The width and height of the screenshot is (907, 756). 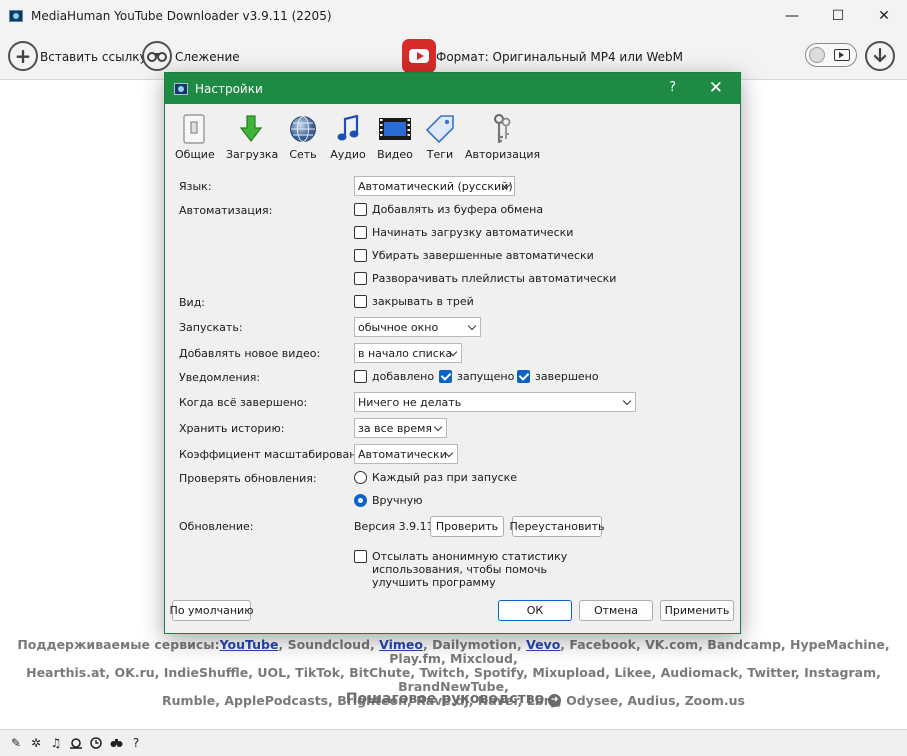 What do you see at coordinates (445, 699) in the screenshot?
I see `guide-label: Пошаговое руководство` at bounding box center [445, 699].